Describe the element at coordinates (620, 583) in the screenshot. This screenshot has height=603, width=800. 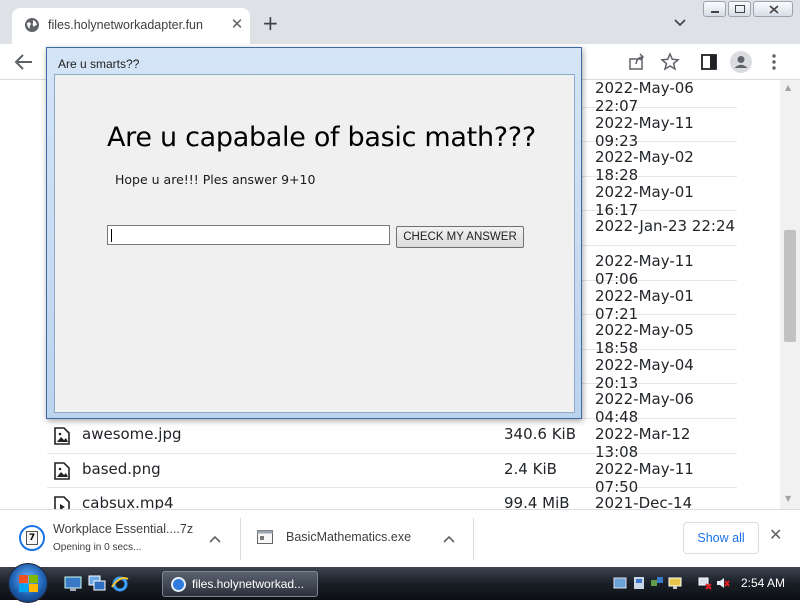
I see `tray-app-icon` at that location.